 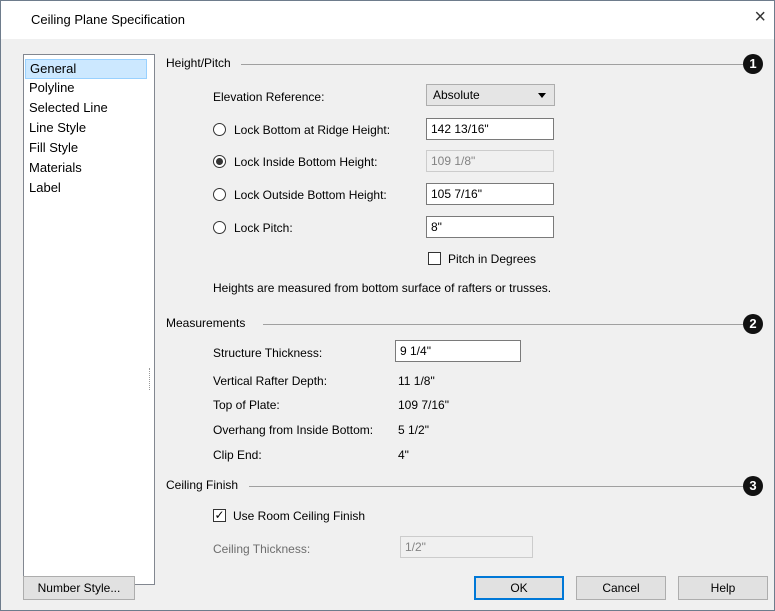 I want to click on help-button: Help, so click(x=723, y=588).